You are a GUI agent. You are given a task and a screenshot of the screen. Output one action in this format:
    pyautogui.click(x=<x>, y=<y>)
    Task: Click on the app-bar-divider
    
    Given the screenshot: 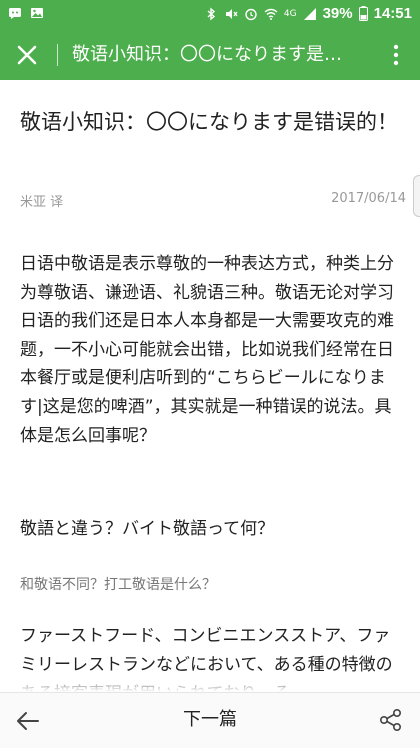 What is the action you would take?
    pyautogui.click(x=57, y=55)
    